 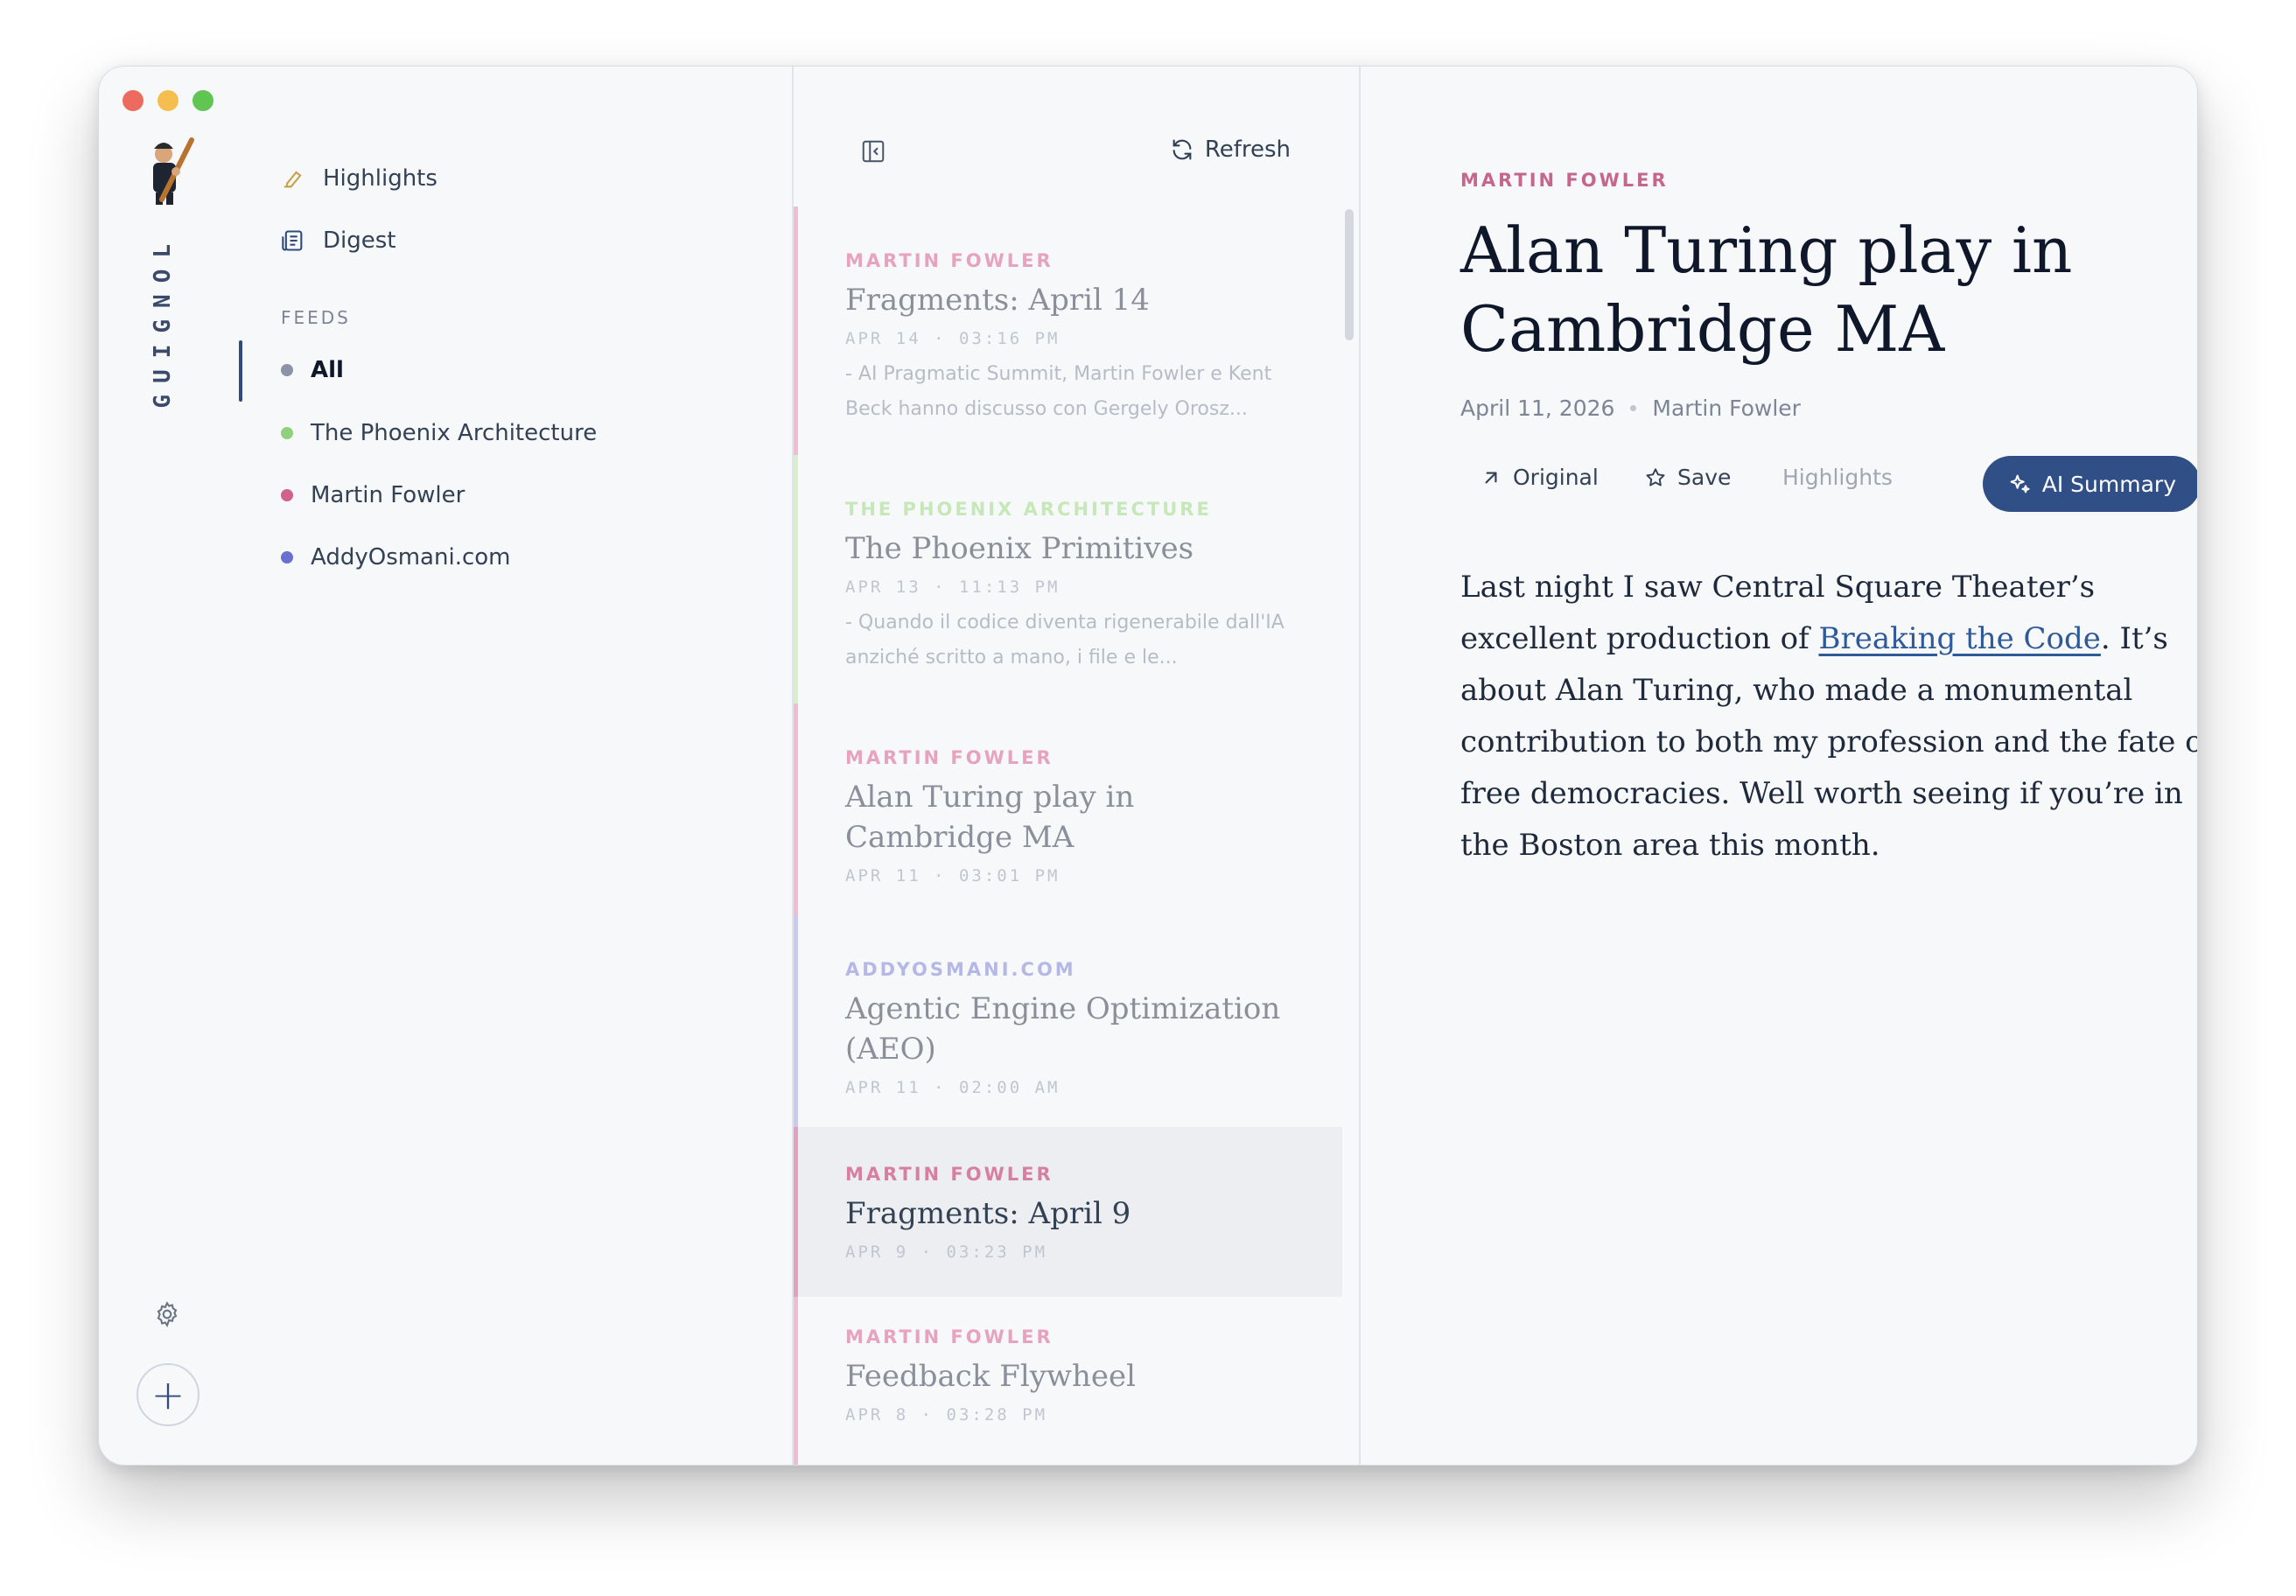 I want to click on arrow-up-right-icon, so click(x=1491, y=477).